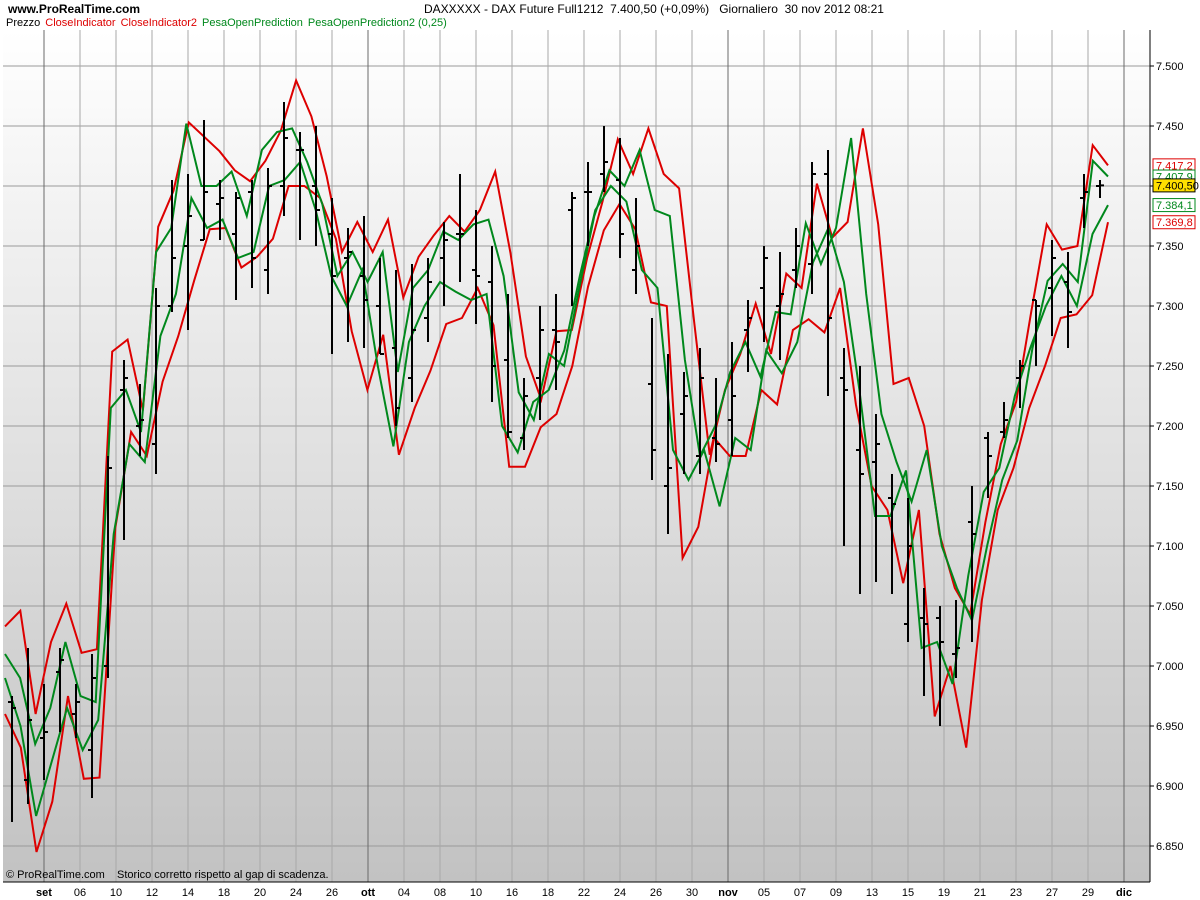 The width and height of the screenshot is (1200, 900). What do you see at coordinates (1170, 547) in the screenshot?
I see `y-tick-label: 7.100` at bounding box center [1170, 547].